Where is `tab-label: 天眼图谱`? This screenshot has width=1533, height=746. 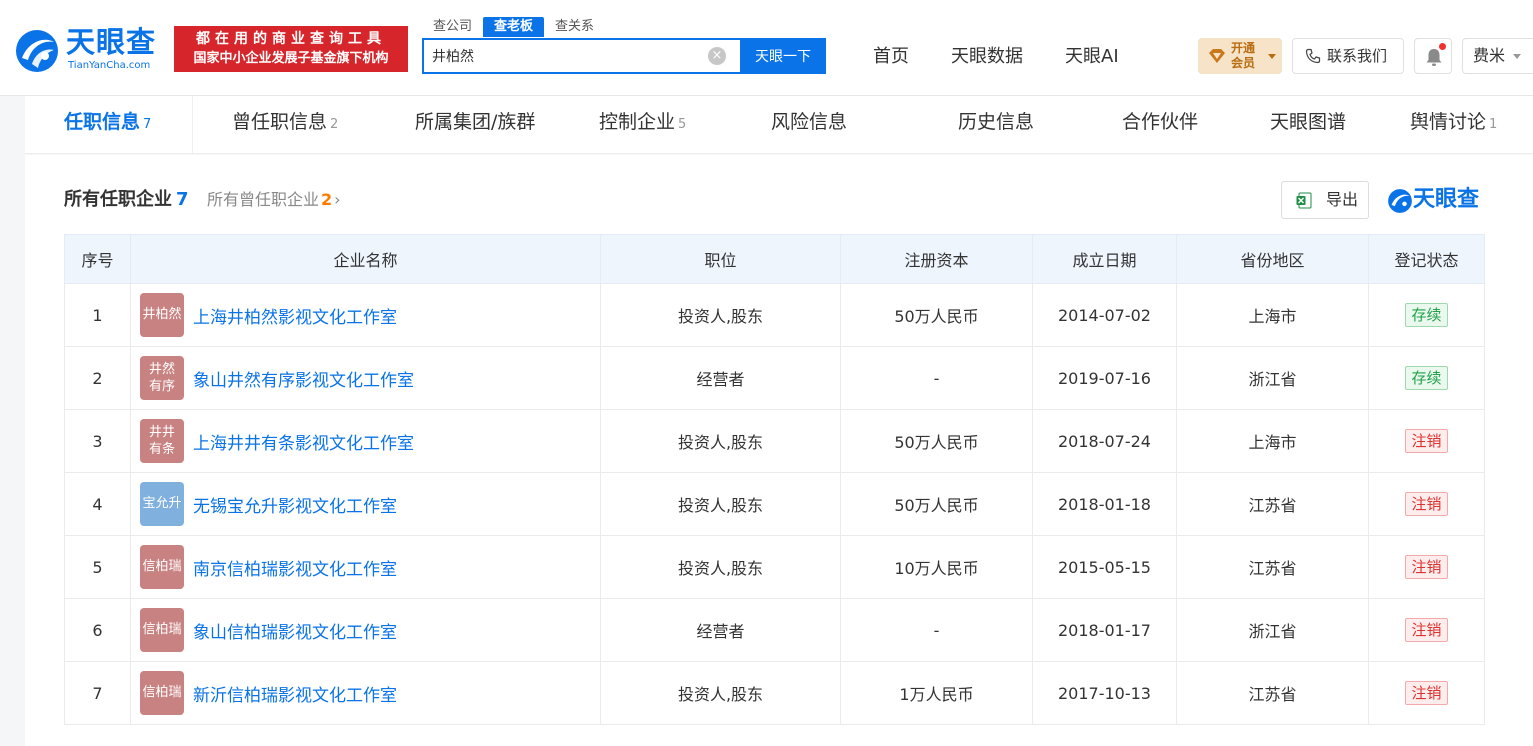 tab-label: 天眼图谱 is located at coordinates (1308, 122).